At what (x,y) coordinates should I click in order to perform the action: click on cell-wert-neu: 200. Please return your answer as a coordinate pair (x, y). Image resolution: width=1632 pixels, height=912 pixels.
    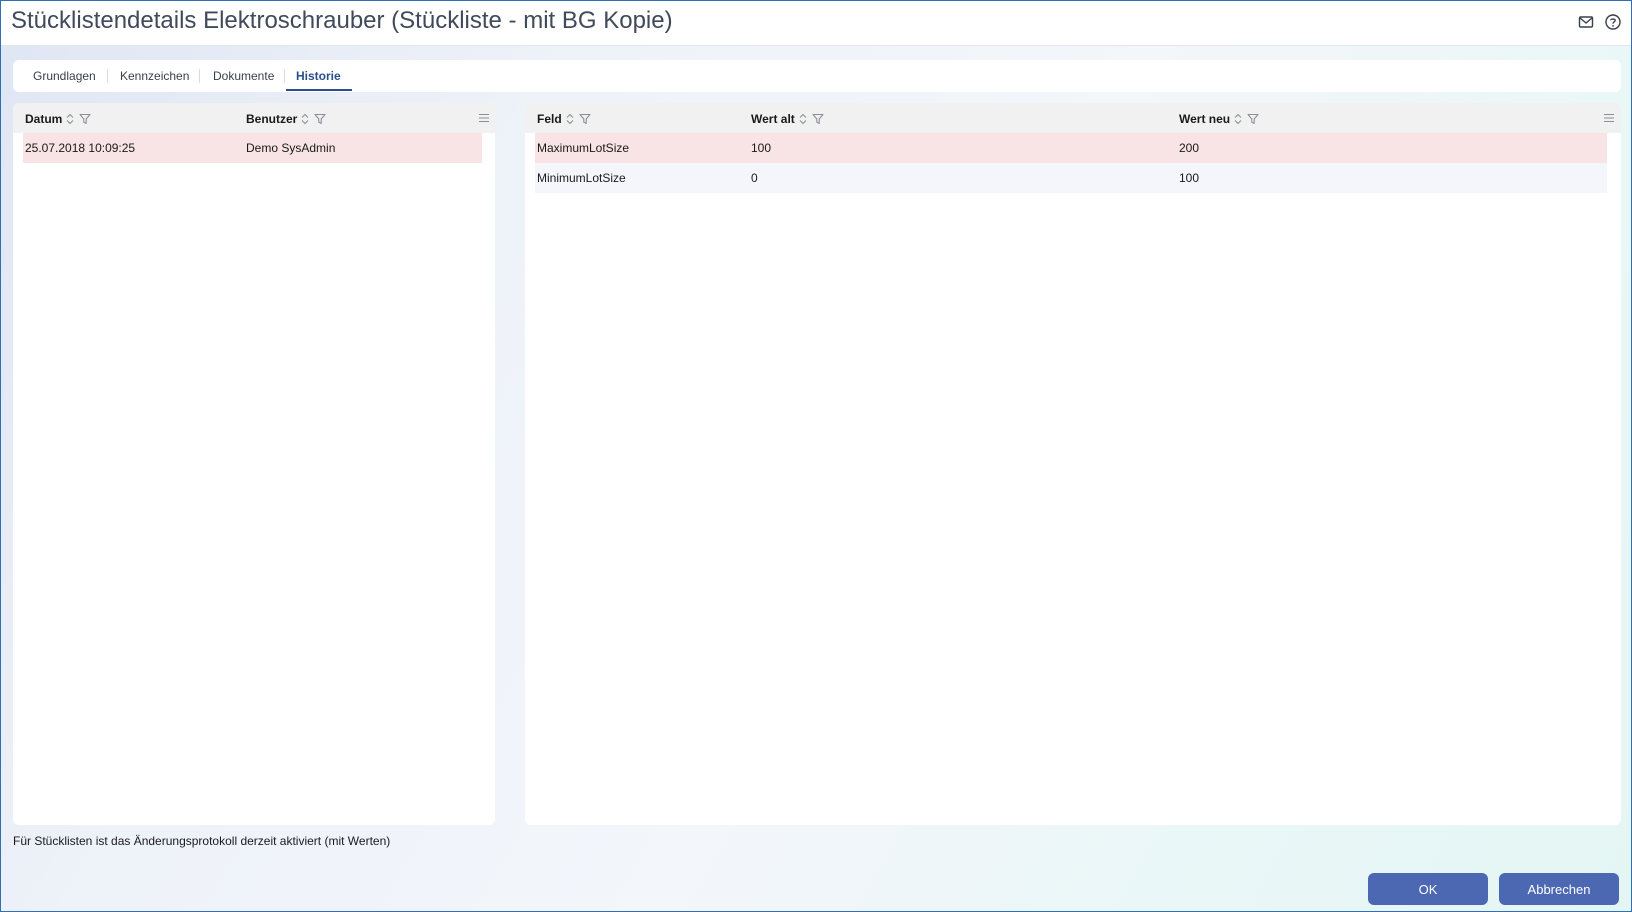
    Looking at the image, I should click on (1189, 148).